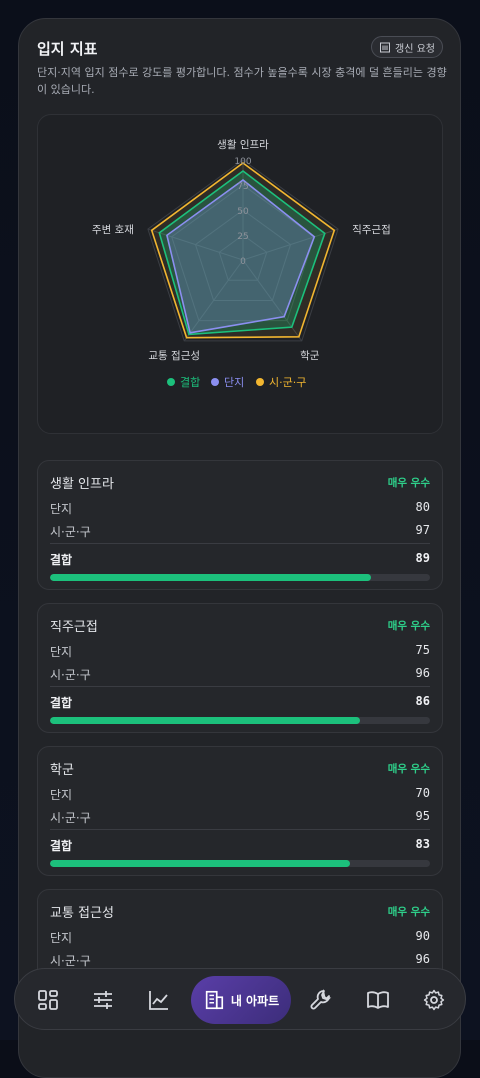 Image resolution: width=480 pixels, height=1078 pixels. I want to click on legend-label: 시·군·구, so click(287, 382).